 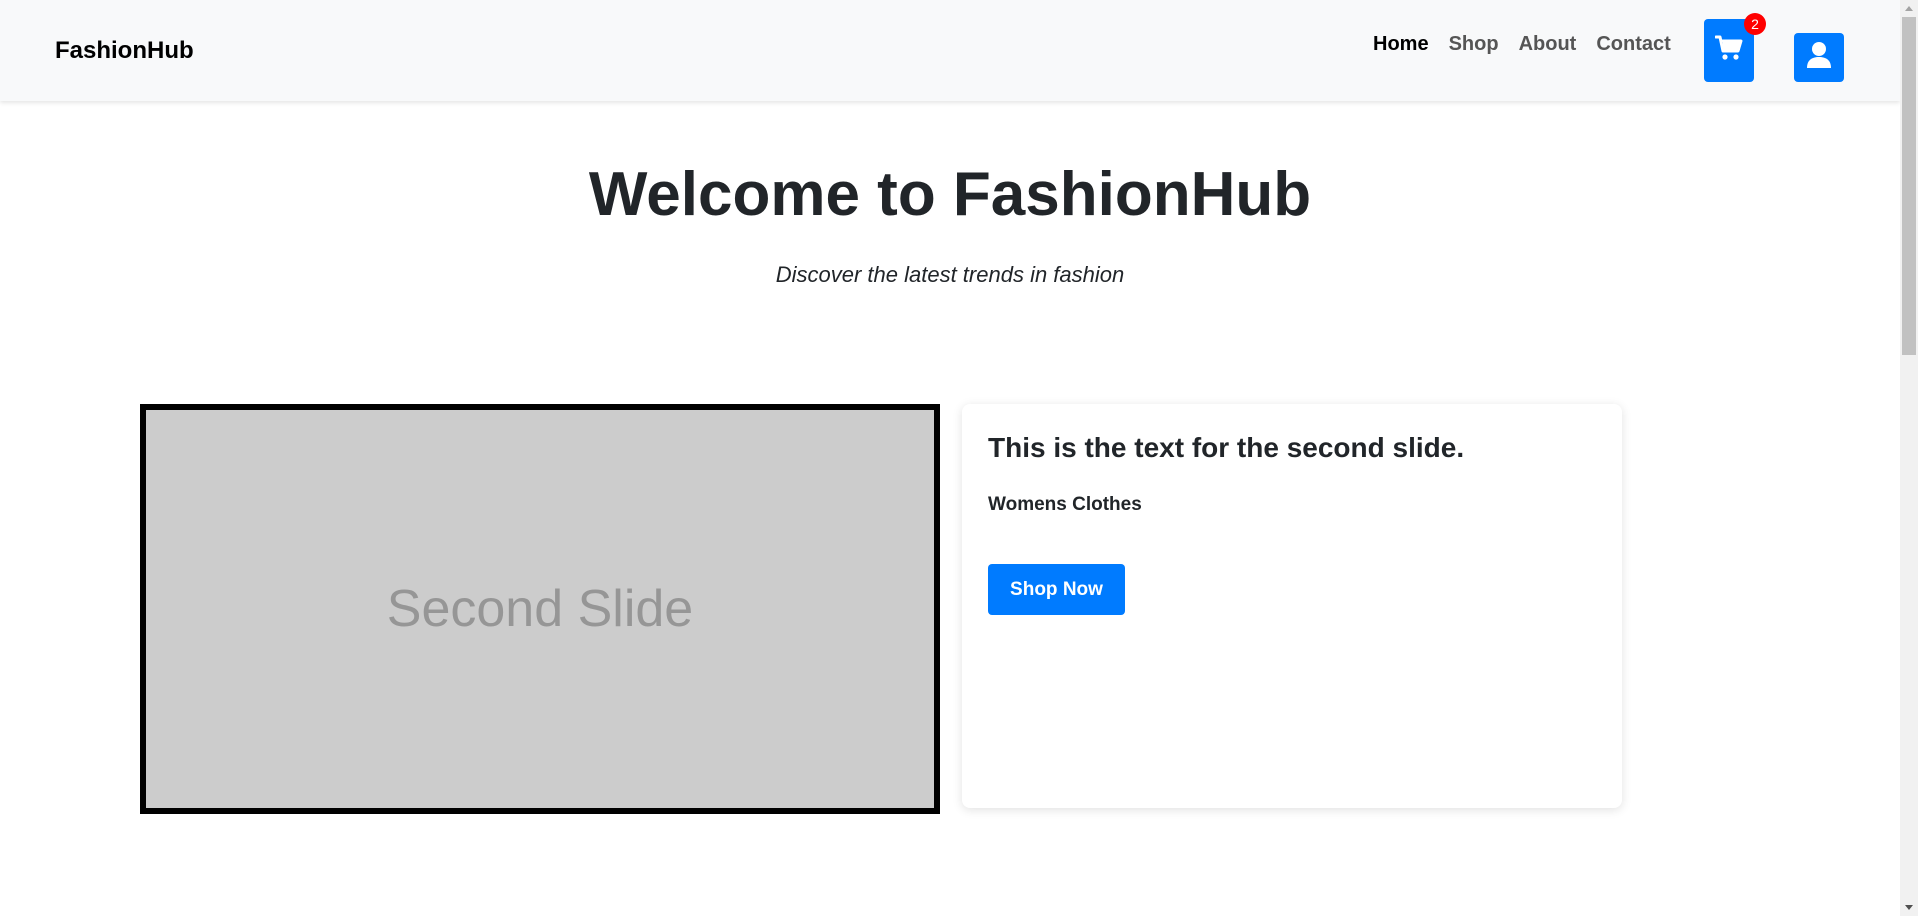 I want to click on nav-link-shop: Shop, so click(x=1474, y=44).